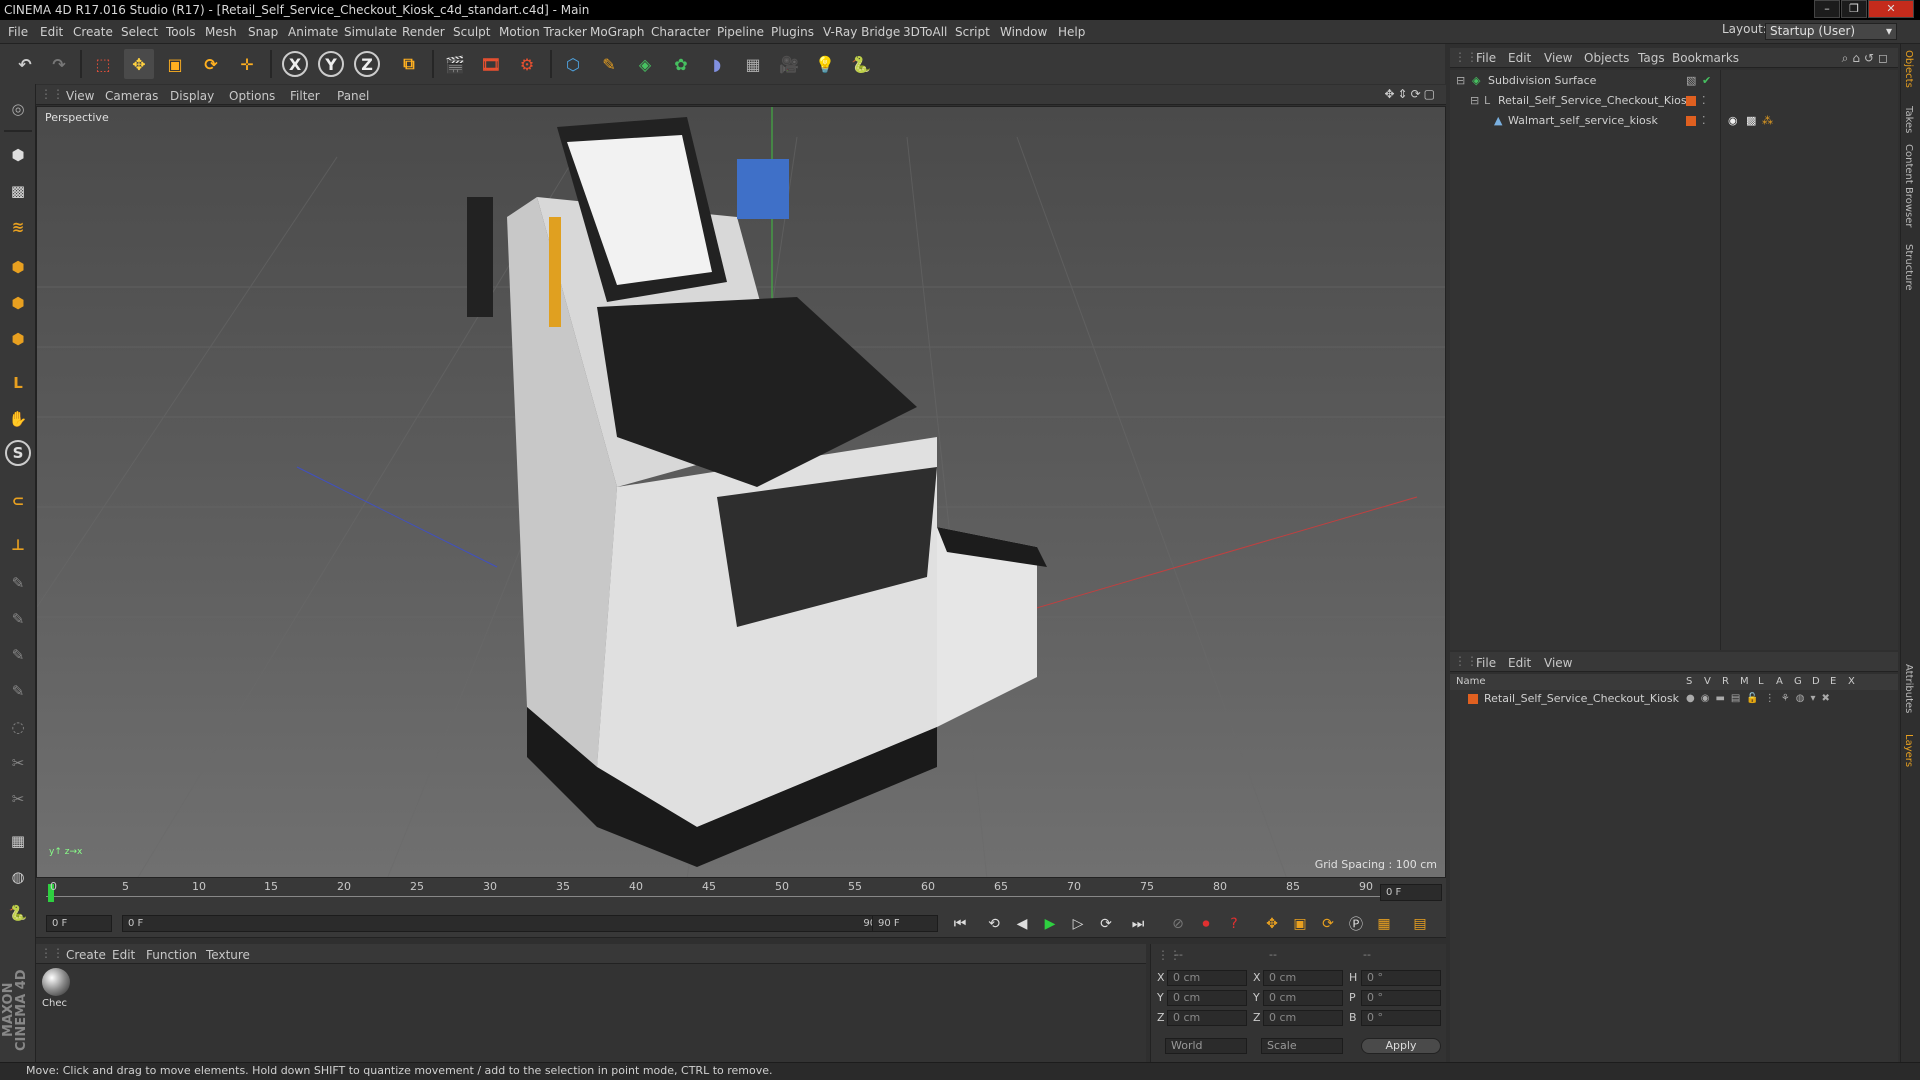  What do you see at coordinates (1207, 998) in the screenshot?
I see `position-y-field: 0 cm` at bounding box center [1207, 998].